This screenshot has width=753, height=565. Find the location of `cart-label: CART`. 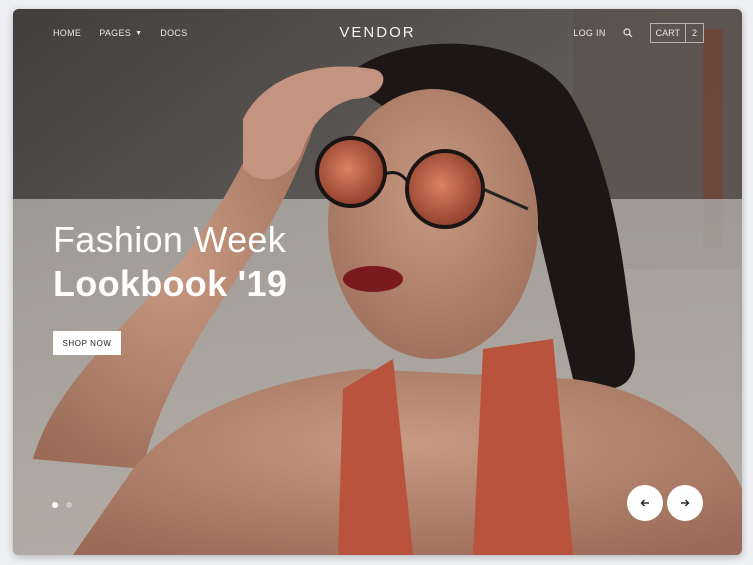

cart-label: CART is located at coordinates (667, 33).